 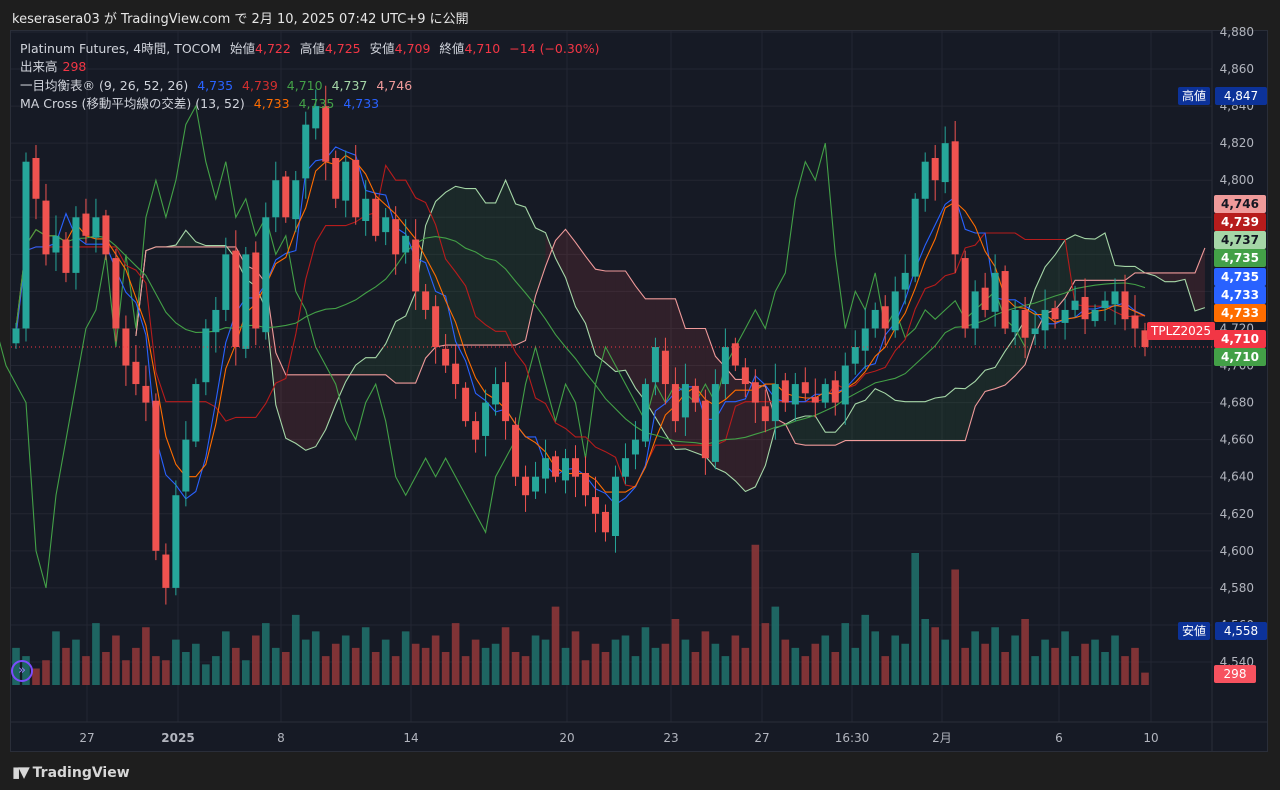 What do you see at coordinates (86, 738) in the screenshot?
I see `time-tick-label: 27` at bounding box center [86, 738].